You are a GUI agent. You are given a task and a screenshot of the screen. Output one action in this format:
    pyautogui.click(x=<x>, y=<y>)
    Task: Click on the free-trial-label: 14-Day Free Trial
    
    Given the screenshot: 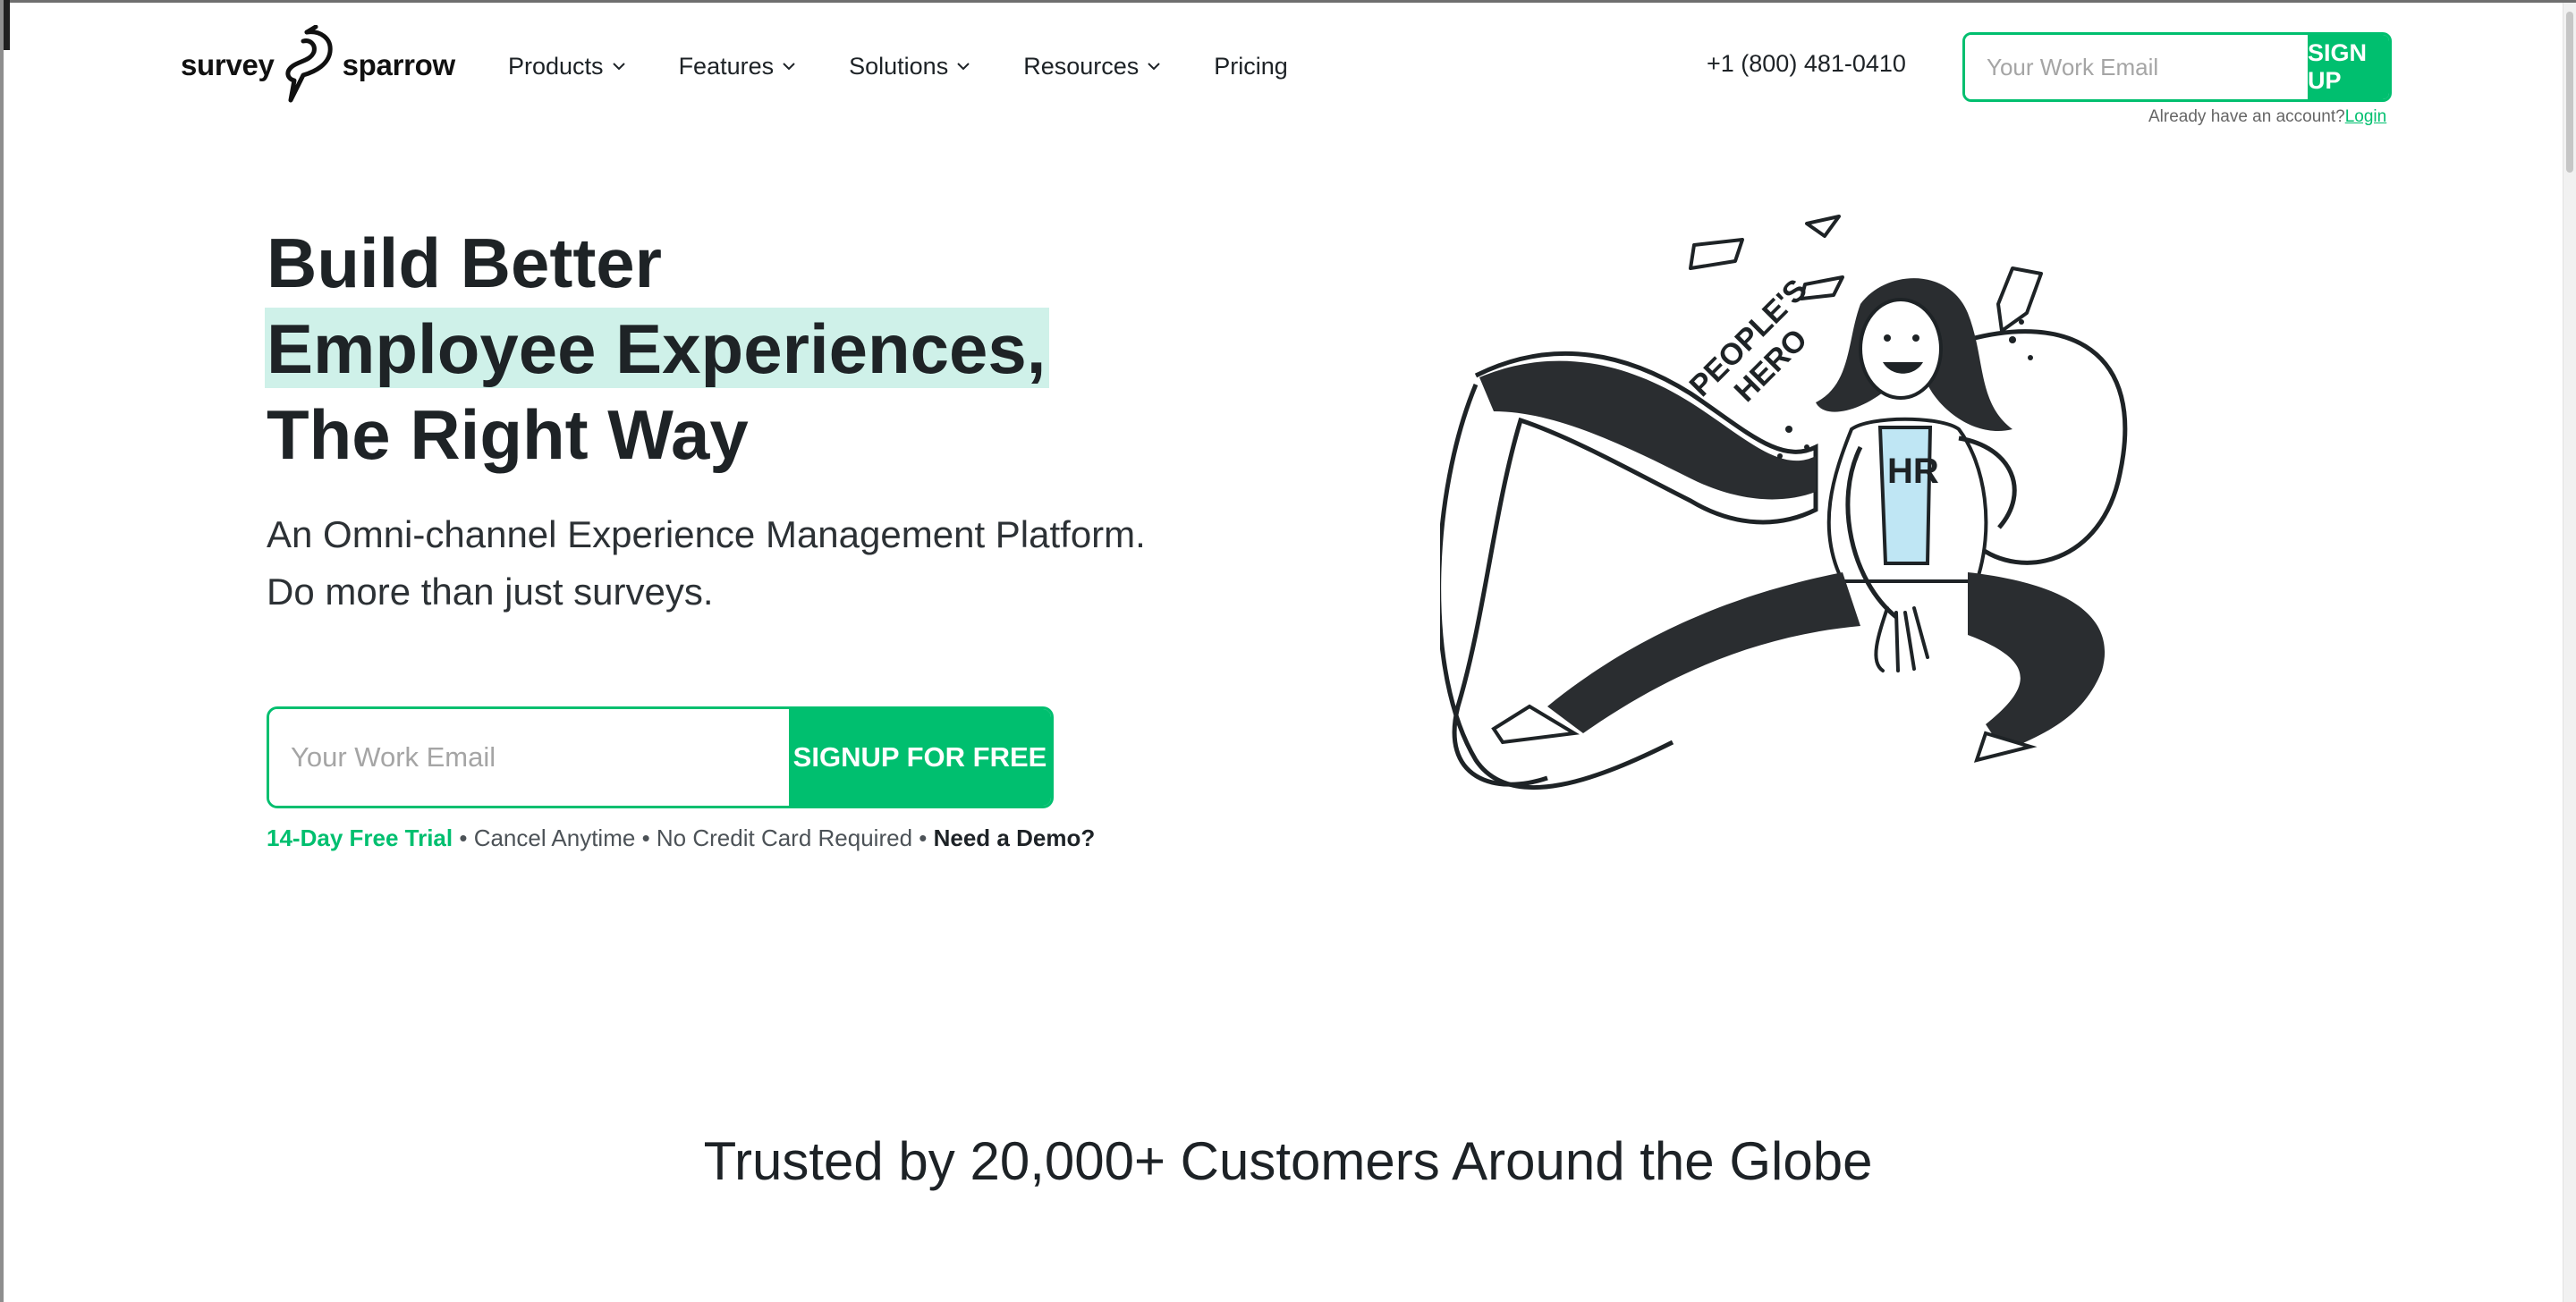 What is the action you would take?
    pyautogui.click(x=360, y=837)
    